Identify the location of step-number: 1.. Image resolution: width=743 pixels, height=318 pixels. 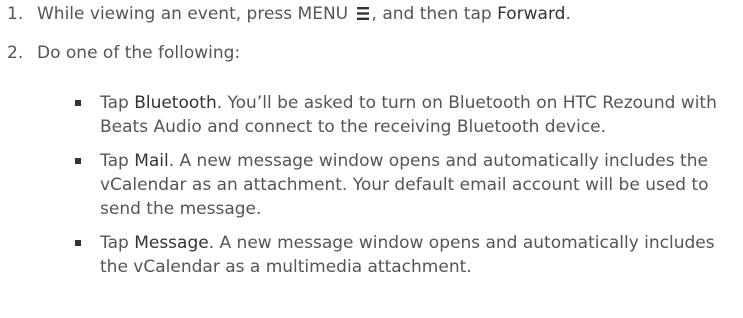
(15, 14).